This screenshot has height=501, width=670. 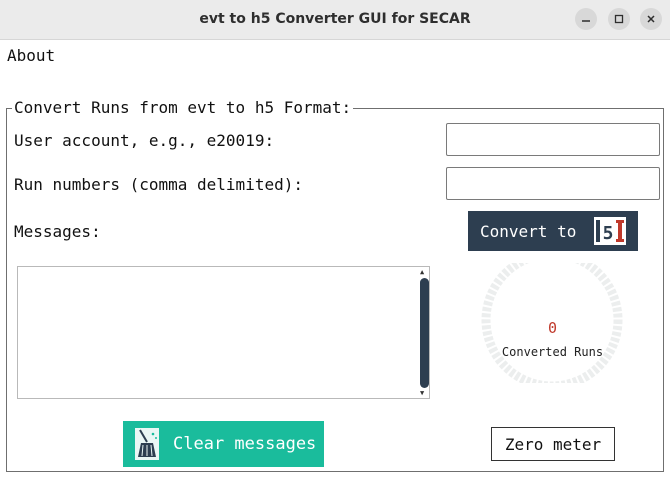 I want to click on run-numbers-input, so click(x=553, y=183).